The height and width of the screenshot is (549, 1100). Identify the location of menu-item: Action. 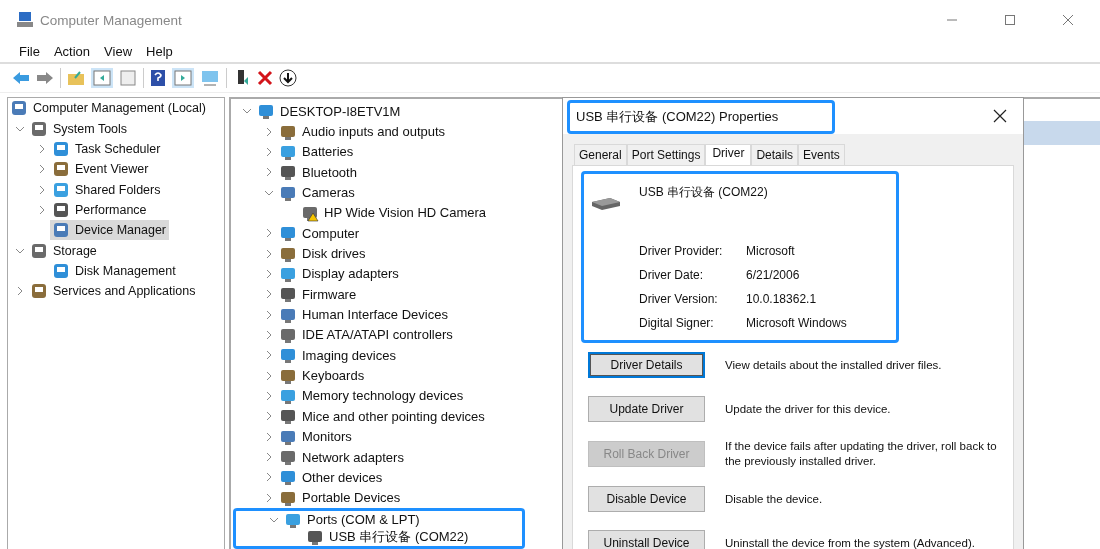
(72, 51).